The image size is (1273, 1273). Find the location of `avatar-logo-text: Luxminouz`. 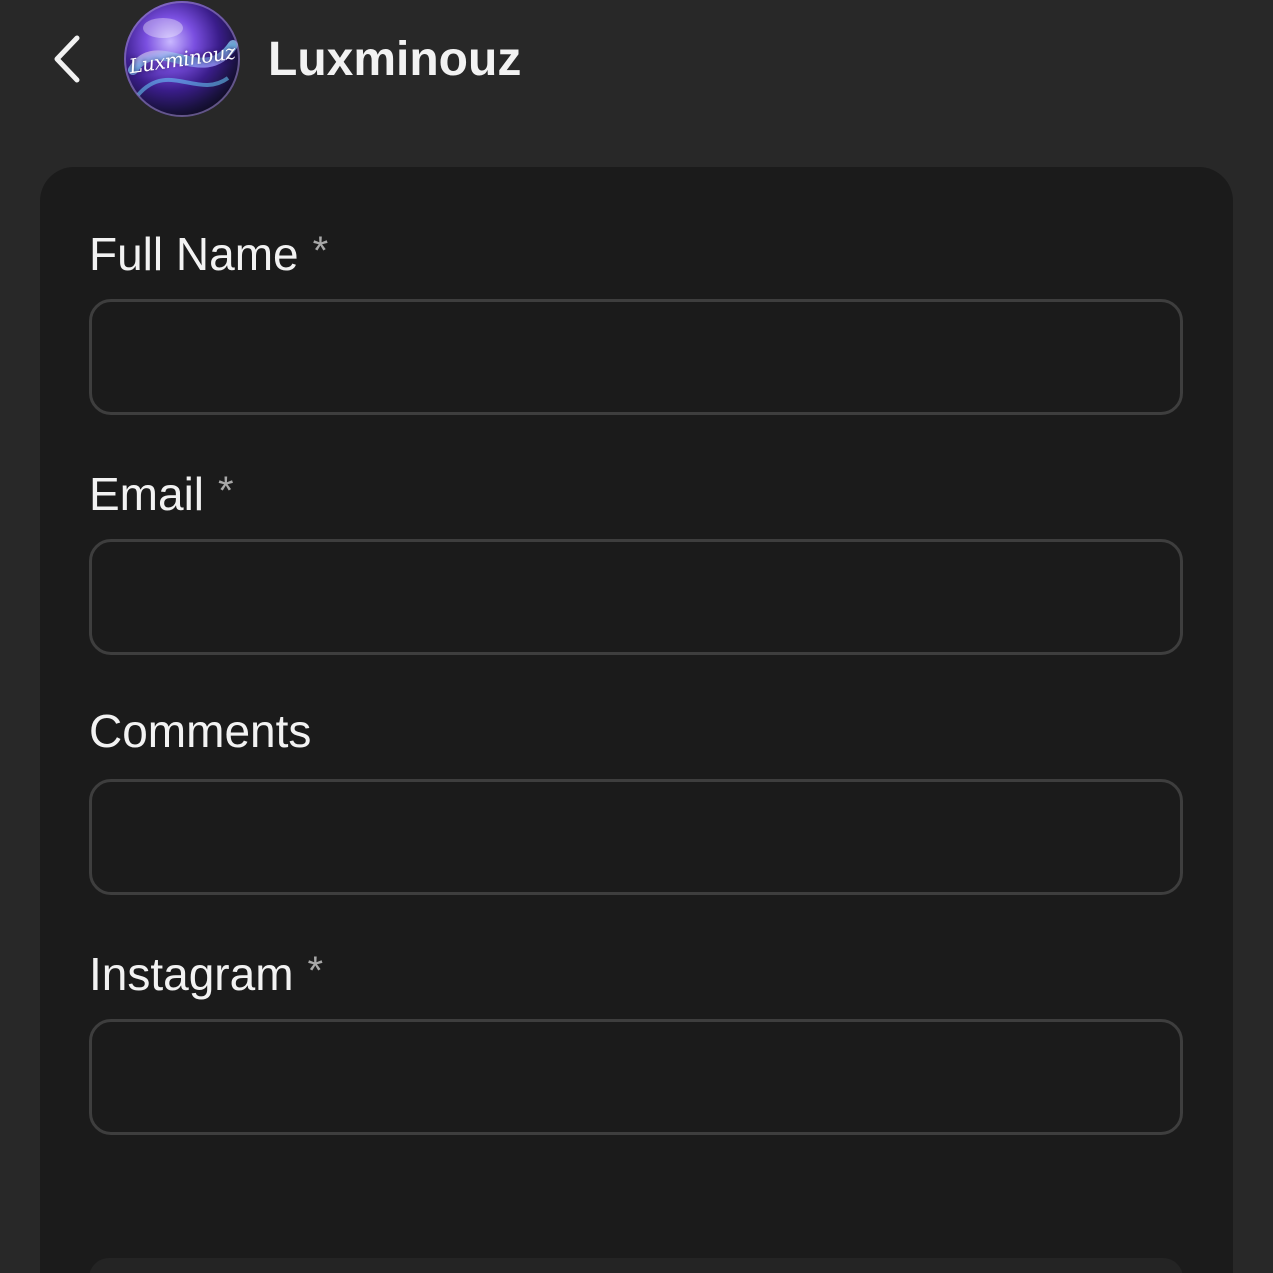

avatar-logo-text: Luxminouz is located at coordinates (182, 59).